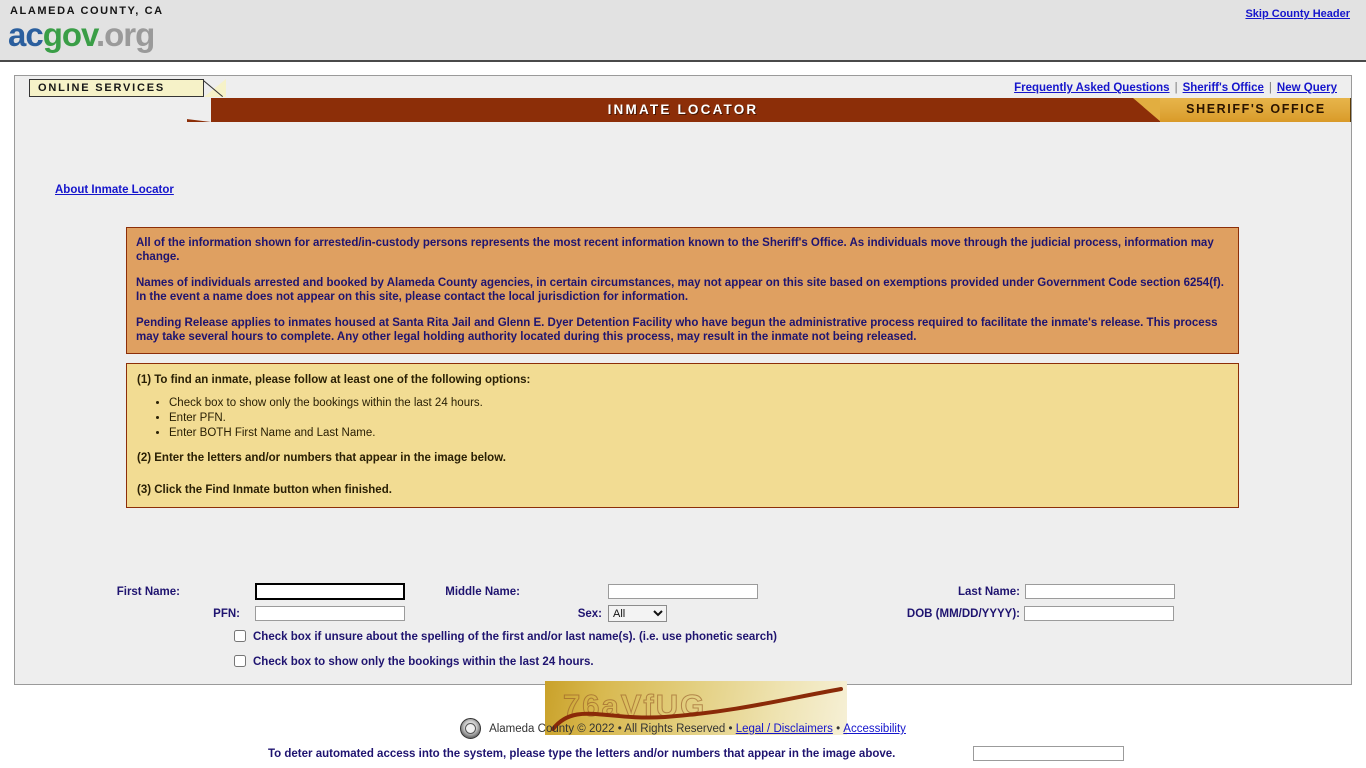 The height and width of the screenshot is (768, 1366). What do you see at coordinates (240, 636) in the screenshot?
I see `phonetic-search-checkbox` at bounding box center [240, 636].